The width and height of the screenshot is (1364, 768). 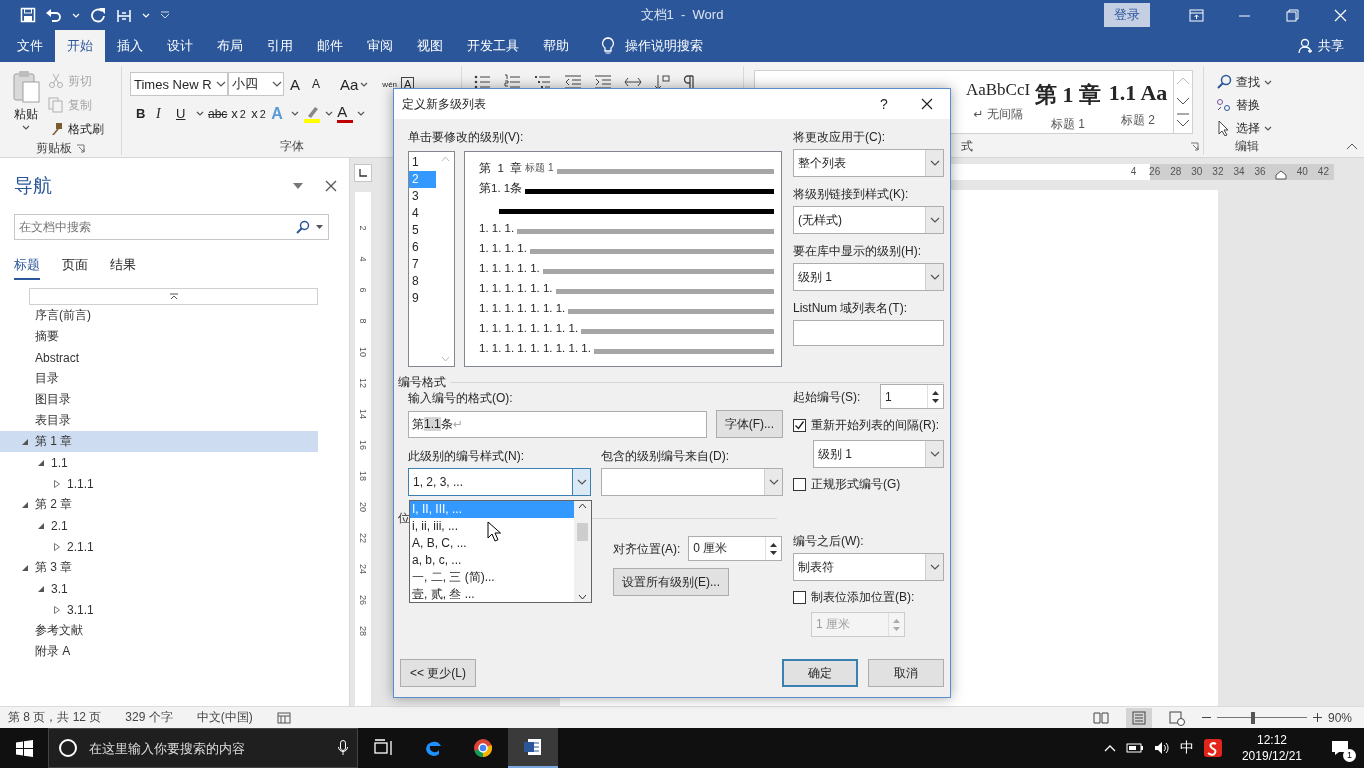 I want to click on dropdown: 级别 1, so click(x=878, y=454).